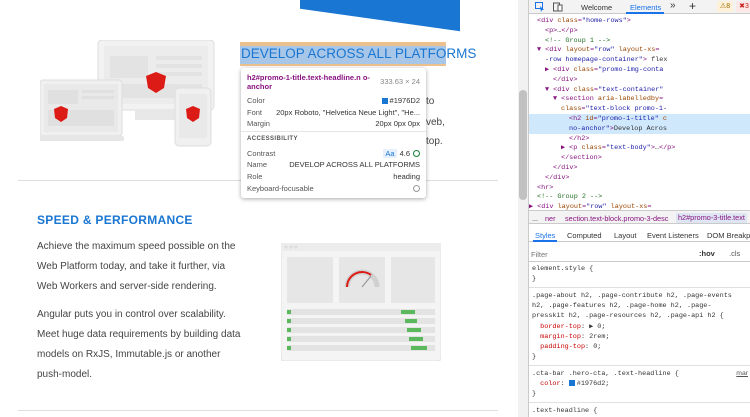 This screenshot has height=417, width=750. I want to click on subtab-indicator, so click(545, 241).